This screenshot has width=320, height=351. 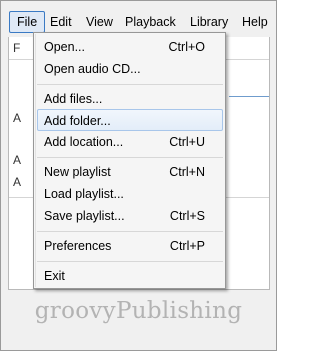 What do you see at coordinates (187, 246) in the screenshot?
I see `menu-item-shortcut: Ctrl+P` at bounding box center [187, 246].